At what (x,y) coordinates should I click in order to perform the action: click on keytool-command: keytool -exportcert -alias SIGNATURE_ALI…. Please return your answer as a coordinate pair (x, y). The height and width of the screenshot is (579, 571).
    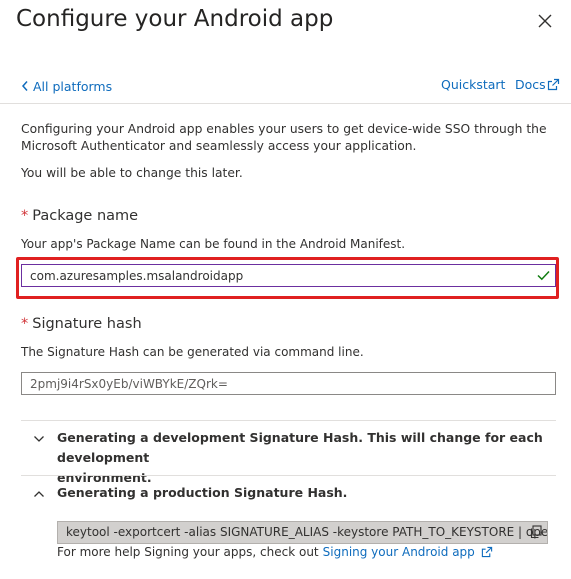
    Looking at the image, I should click on (302, 532).